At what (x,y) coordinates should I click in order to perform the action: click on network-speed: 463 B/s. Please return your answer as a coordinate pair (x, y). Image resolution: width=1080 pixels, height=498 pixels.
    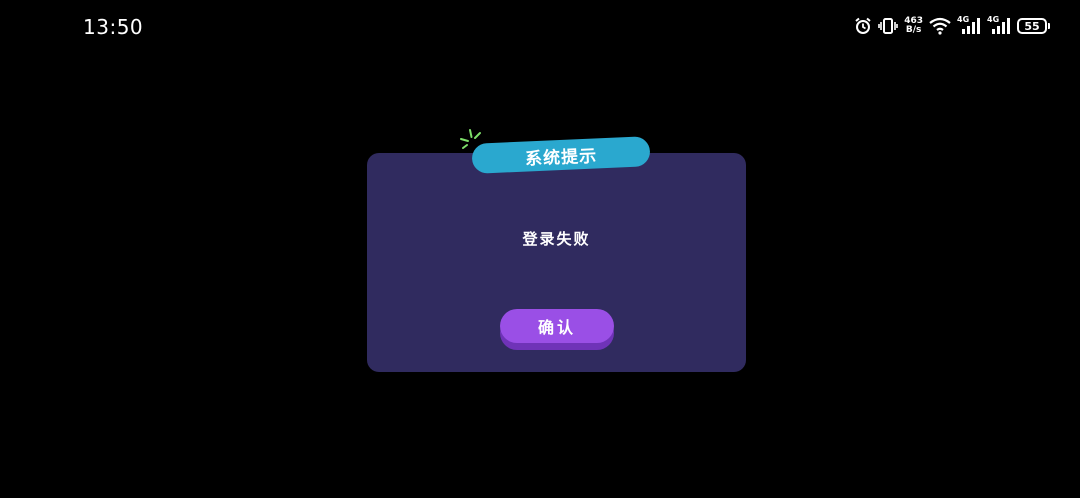
    Looking at the image, I should click on (913, 26).